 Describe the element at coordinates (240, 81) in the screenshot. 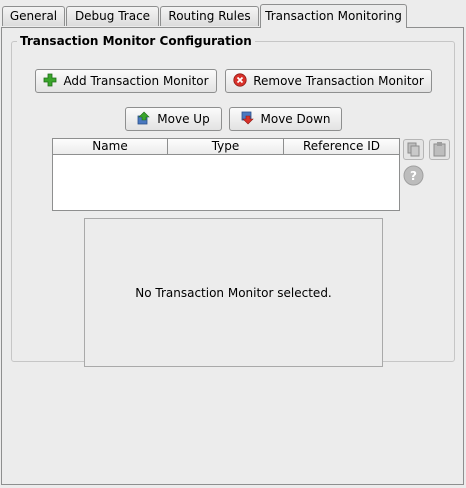

I see `remove-icon` at that location.